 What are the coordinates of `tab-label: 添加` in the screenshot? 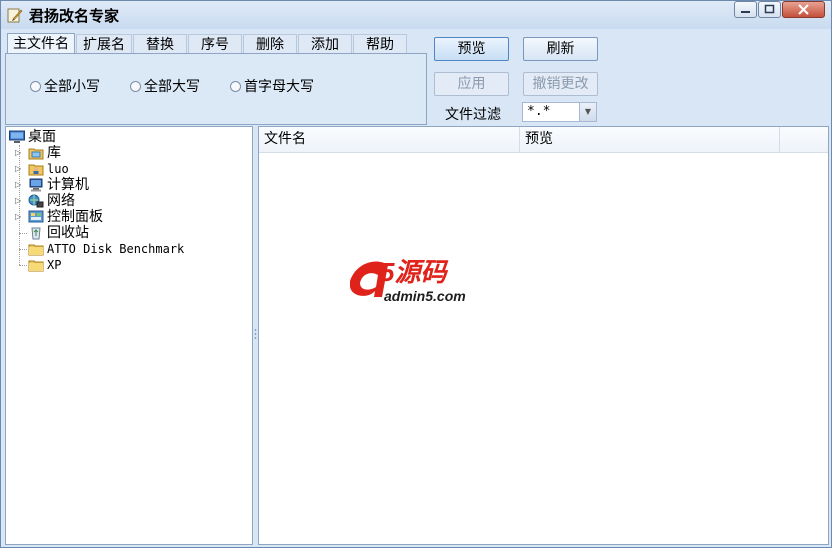 It's located at (325, 45).